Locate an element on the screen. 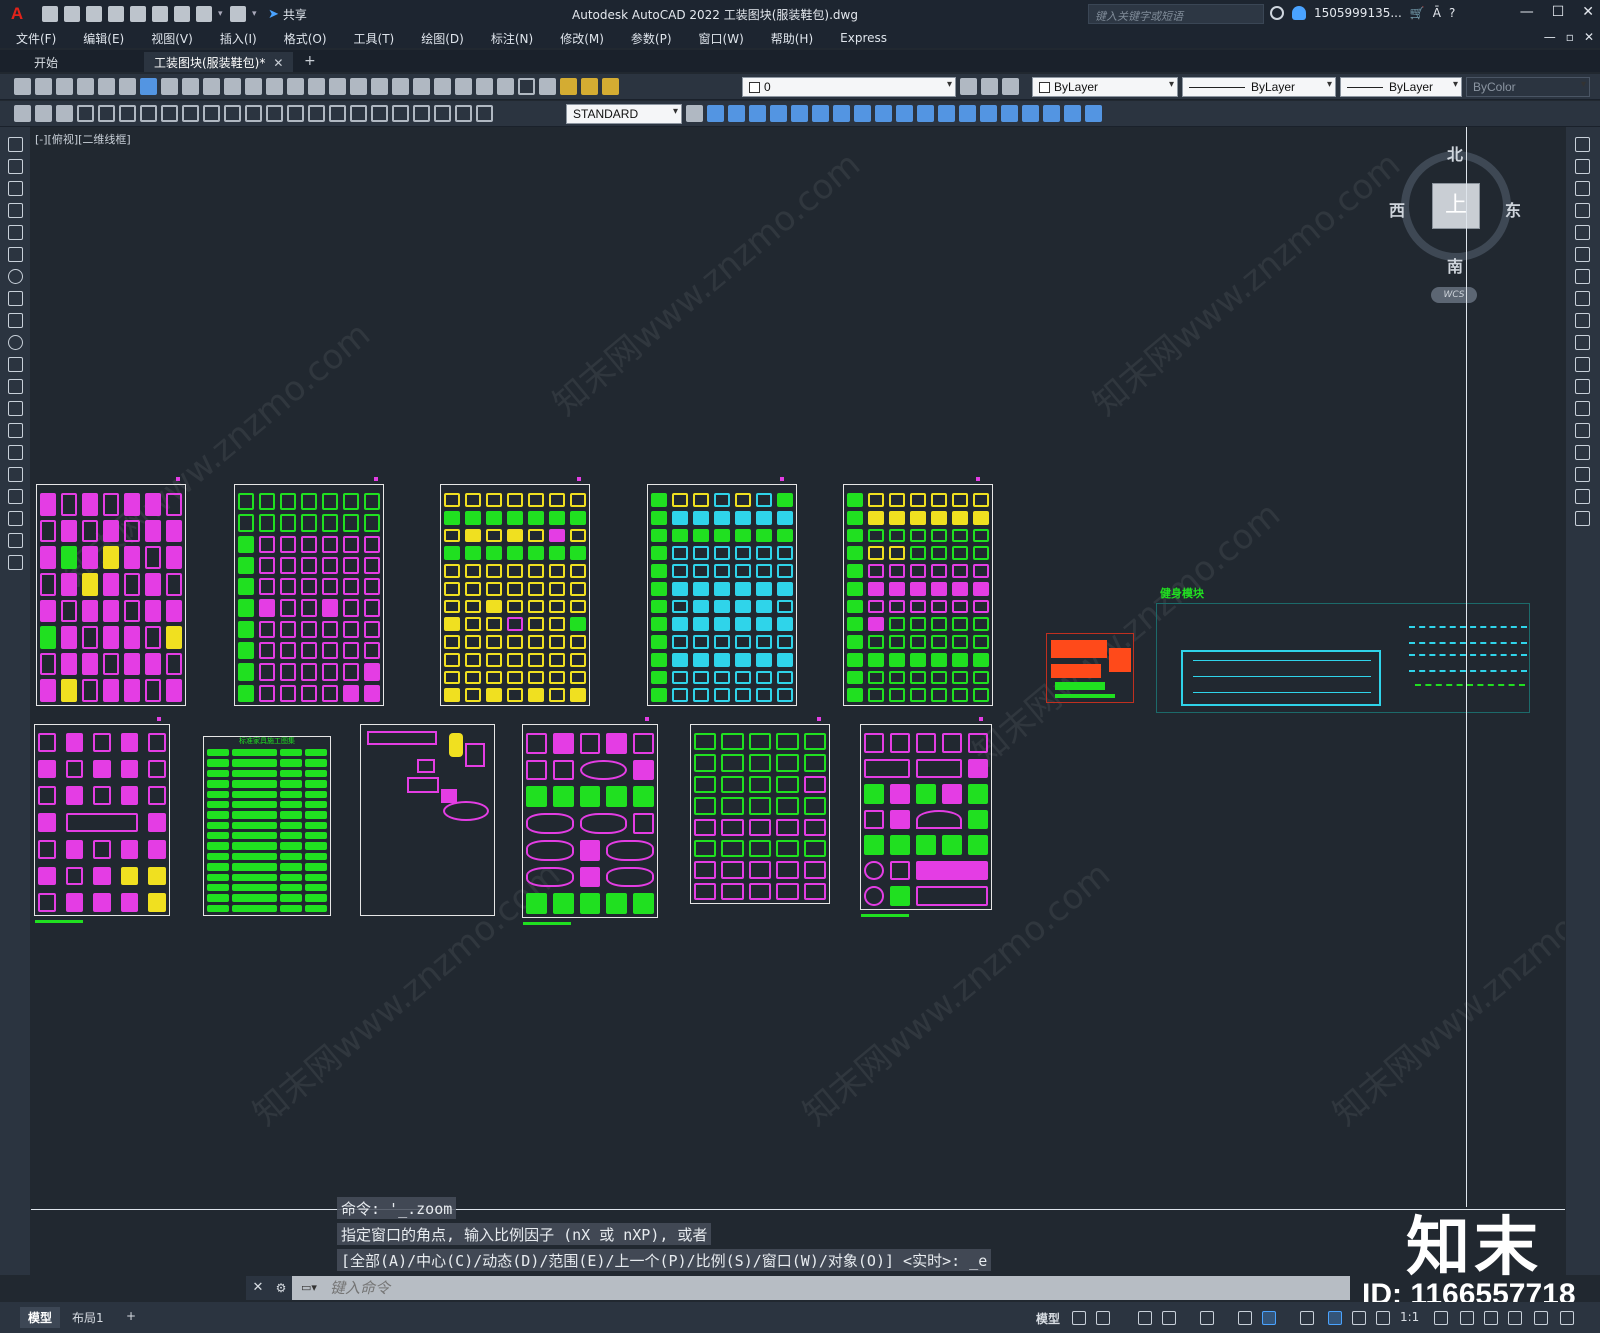 This screenshot has height=1333, width=1600. menu-draw: 绘图(D) is located at coordinates (440, 38).